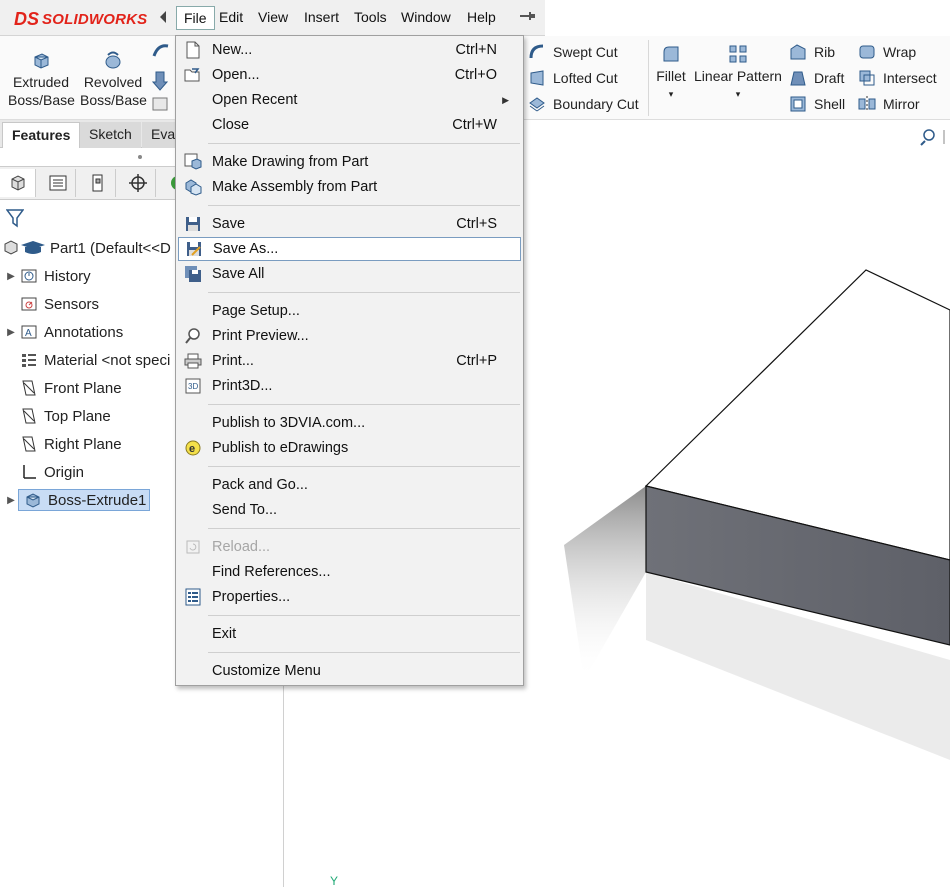 Image resolution: width=950 pixels, height=888 pixels. Describe the element at coordinates (18, 183) in the screenshot. I see `featuremanager-tab-icon` at that location.